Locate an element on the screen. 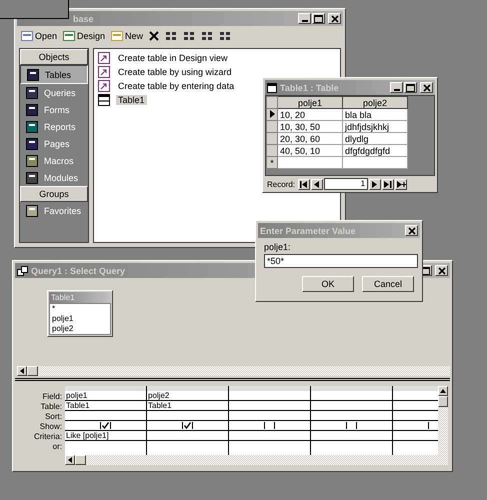 The width and height of the screenshot is (487, 500). query-icon is located at coordinates (22, 271).